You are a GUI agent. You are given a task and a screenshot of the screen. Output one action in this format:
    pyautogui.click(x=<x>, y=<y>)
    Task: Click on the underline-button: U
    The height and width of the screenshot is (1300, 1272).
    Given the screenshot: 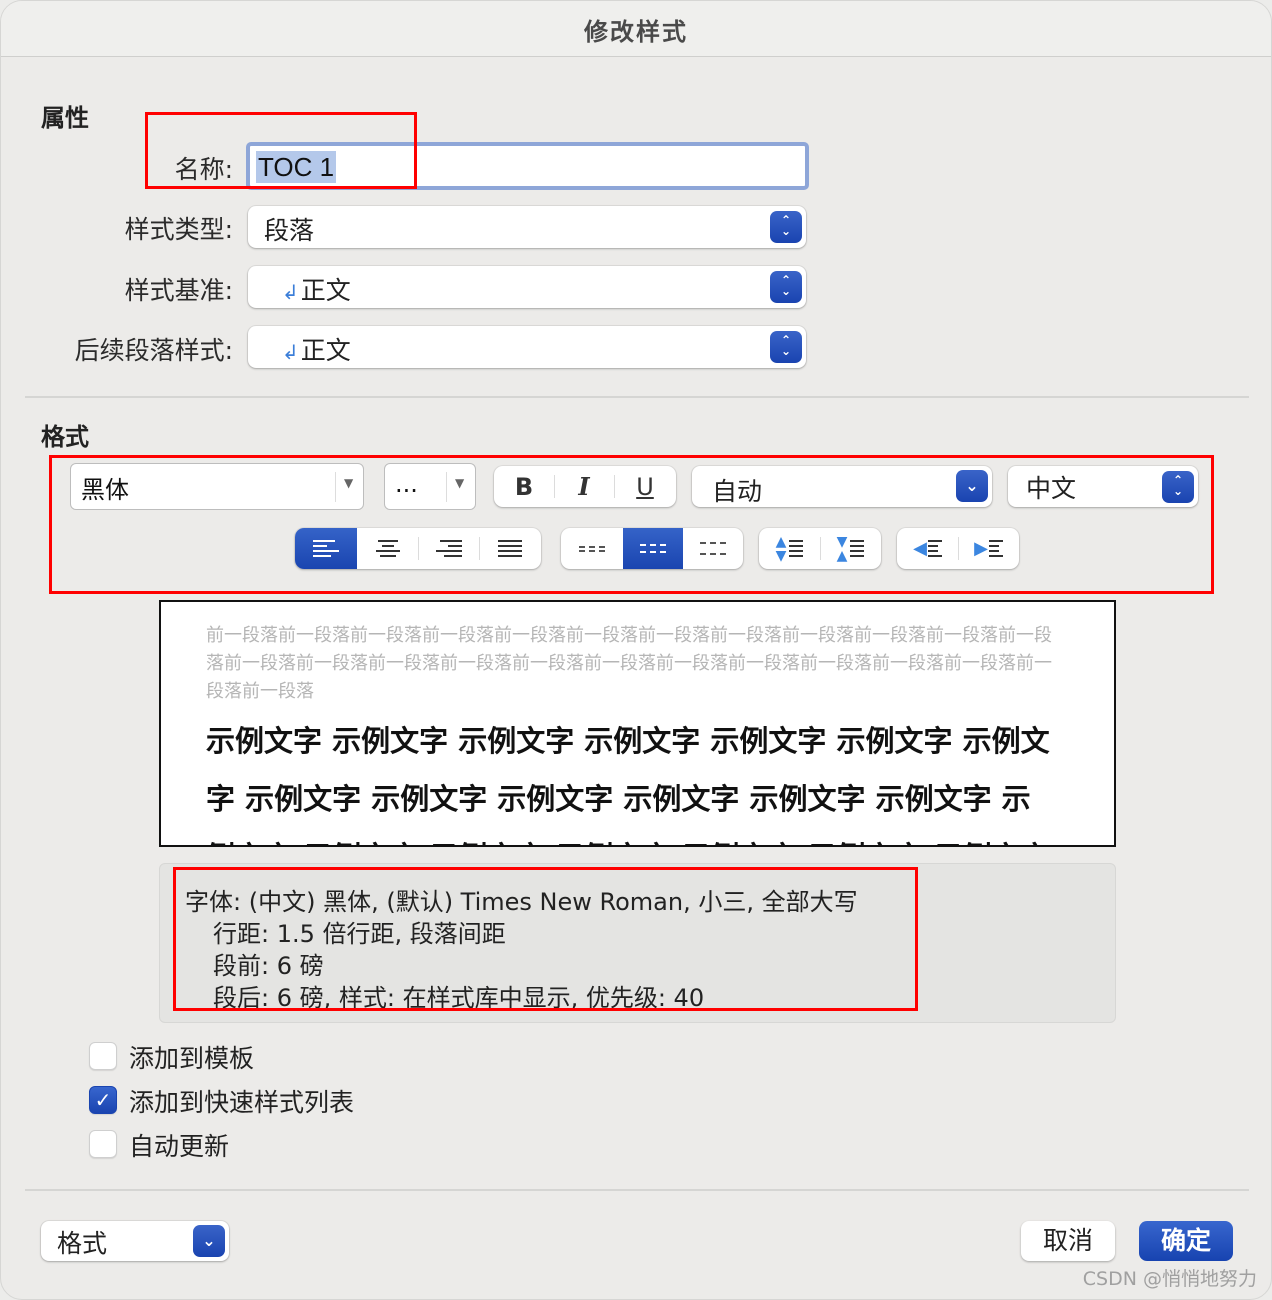 What is the action you would take?
    pyautogui.click(x=645, y=486)
    